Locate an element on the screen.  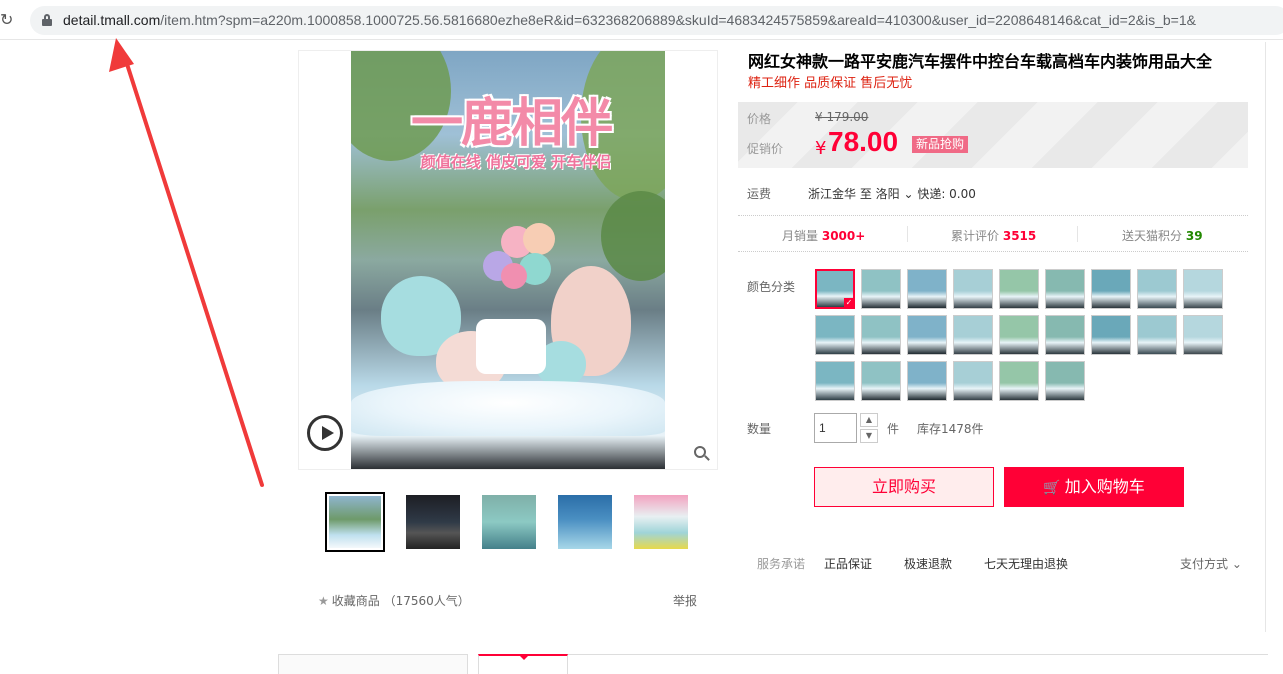
quantity-decrease-button: ▼ is located at coordinates (869, 436).